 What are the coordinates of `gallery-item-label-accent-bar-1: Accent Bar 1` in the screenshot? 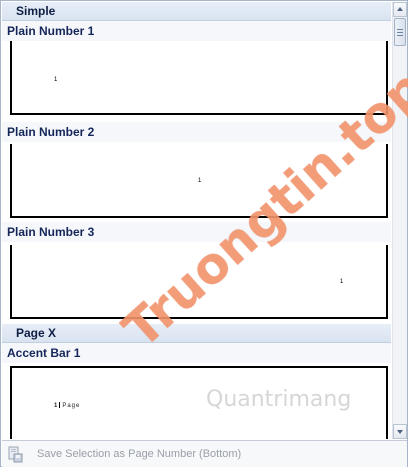 It's located at (196, 353).